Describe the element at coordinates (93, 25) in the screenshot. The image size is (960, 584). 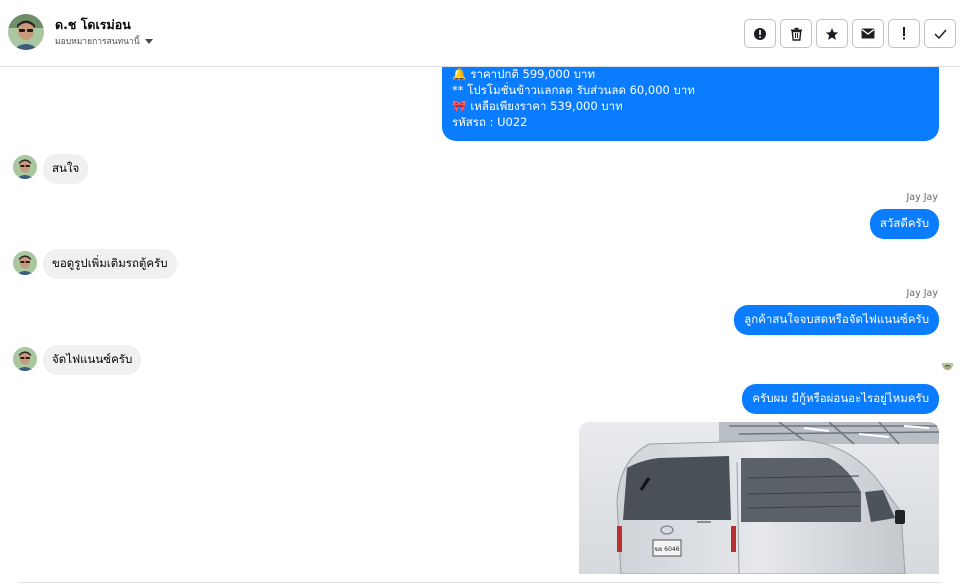
I see `contact-name: ด.ช โดเรม่อน` at that location.